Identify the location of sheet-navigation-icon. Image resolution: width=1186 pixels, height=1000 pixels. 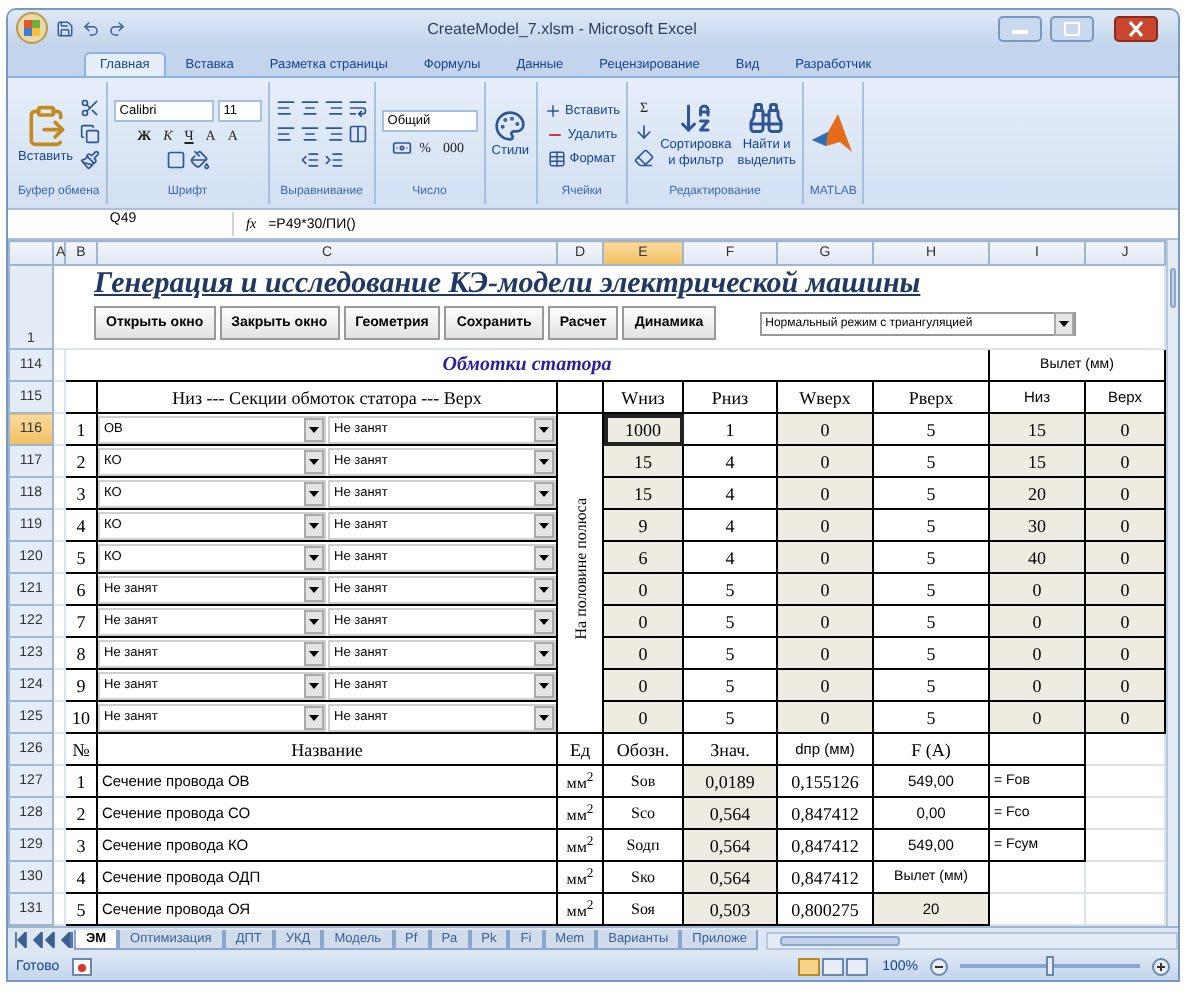
(44, 940).